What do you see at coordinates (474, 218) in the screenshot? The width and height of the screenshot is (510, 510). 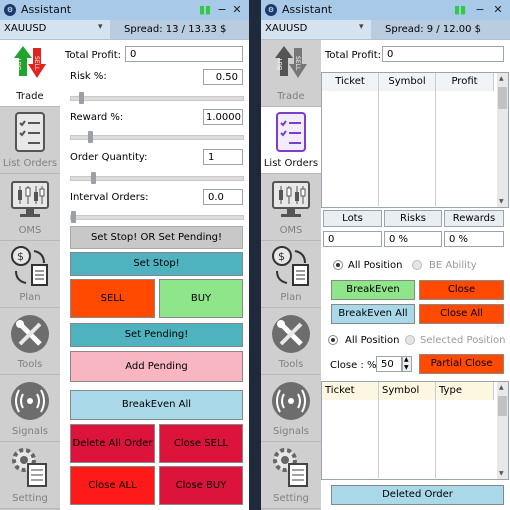 I see `rewards-header: Rewards` at bounding box center [474, 218].